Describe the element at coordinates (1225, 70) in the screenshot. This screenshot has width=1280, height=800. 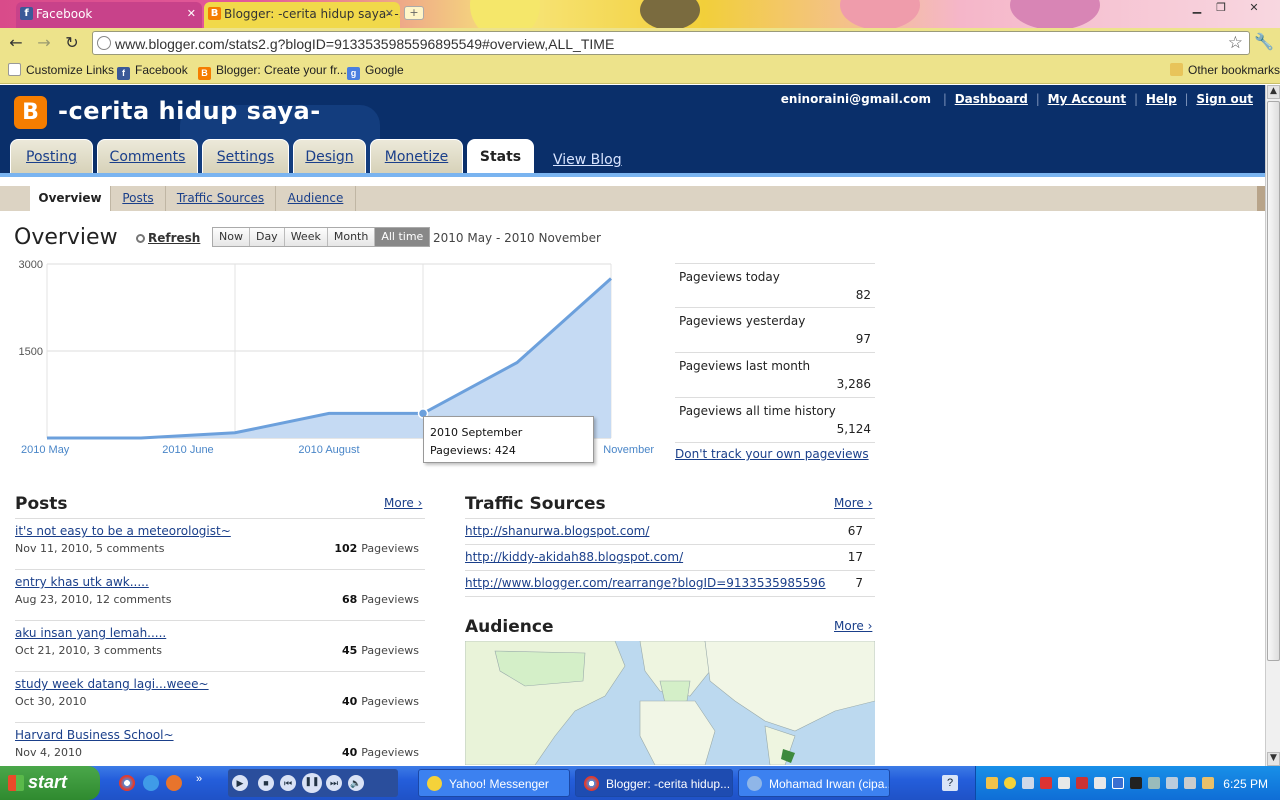
I see `other-bookmarks: Other bookmarks` at that location.